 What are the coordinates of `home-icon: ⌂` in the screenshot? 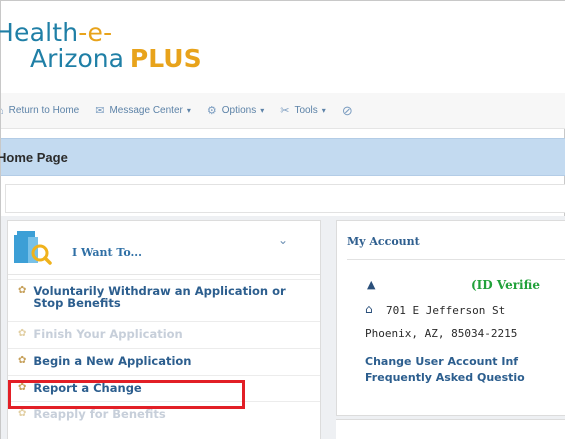 It's located at (369, 309).